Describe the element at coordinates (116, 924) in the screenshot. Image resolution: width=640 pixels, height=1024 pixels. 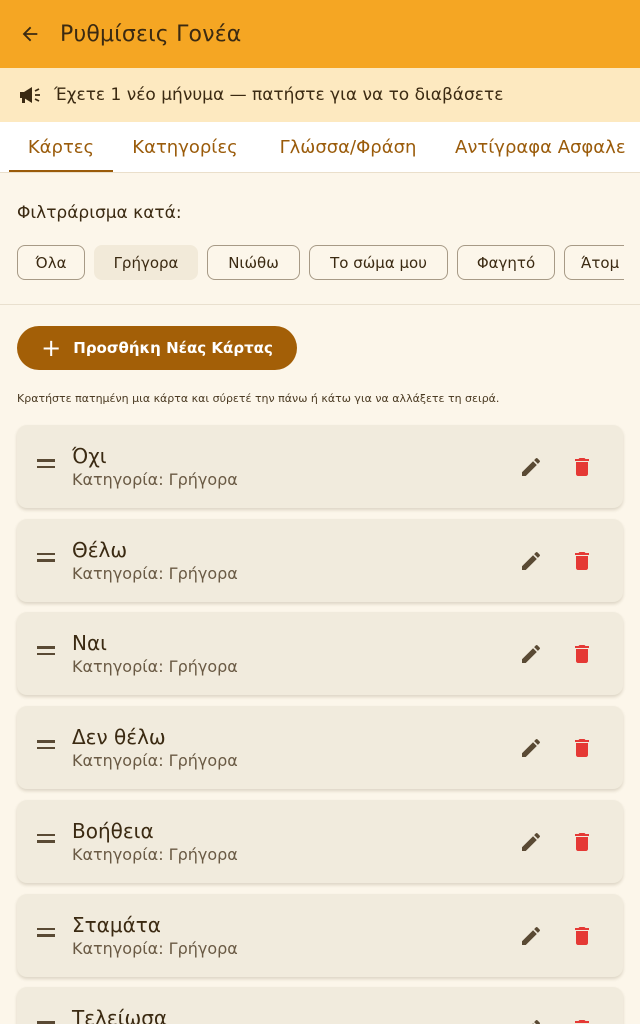
I see `card-title: Σταμάτα` at that location.